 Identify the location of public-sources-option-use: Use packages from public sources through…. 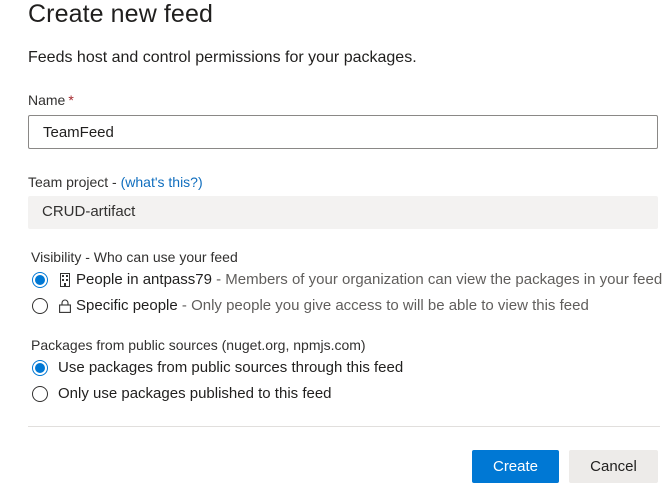
(217, 367).